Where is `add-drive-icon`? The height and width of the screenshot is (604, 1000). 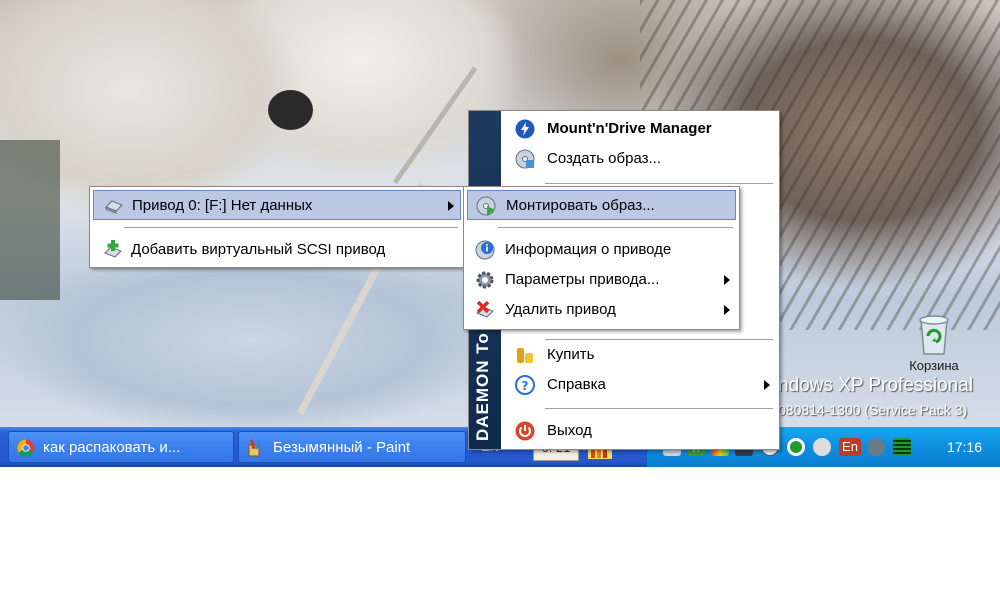 add-drive-icon is located at coordinates (113, 250).